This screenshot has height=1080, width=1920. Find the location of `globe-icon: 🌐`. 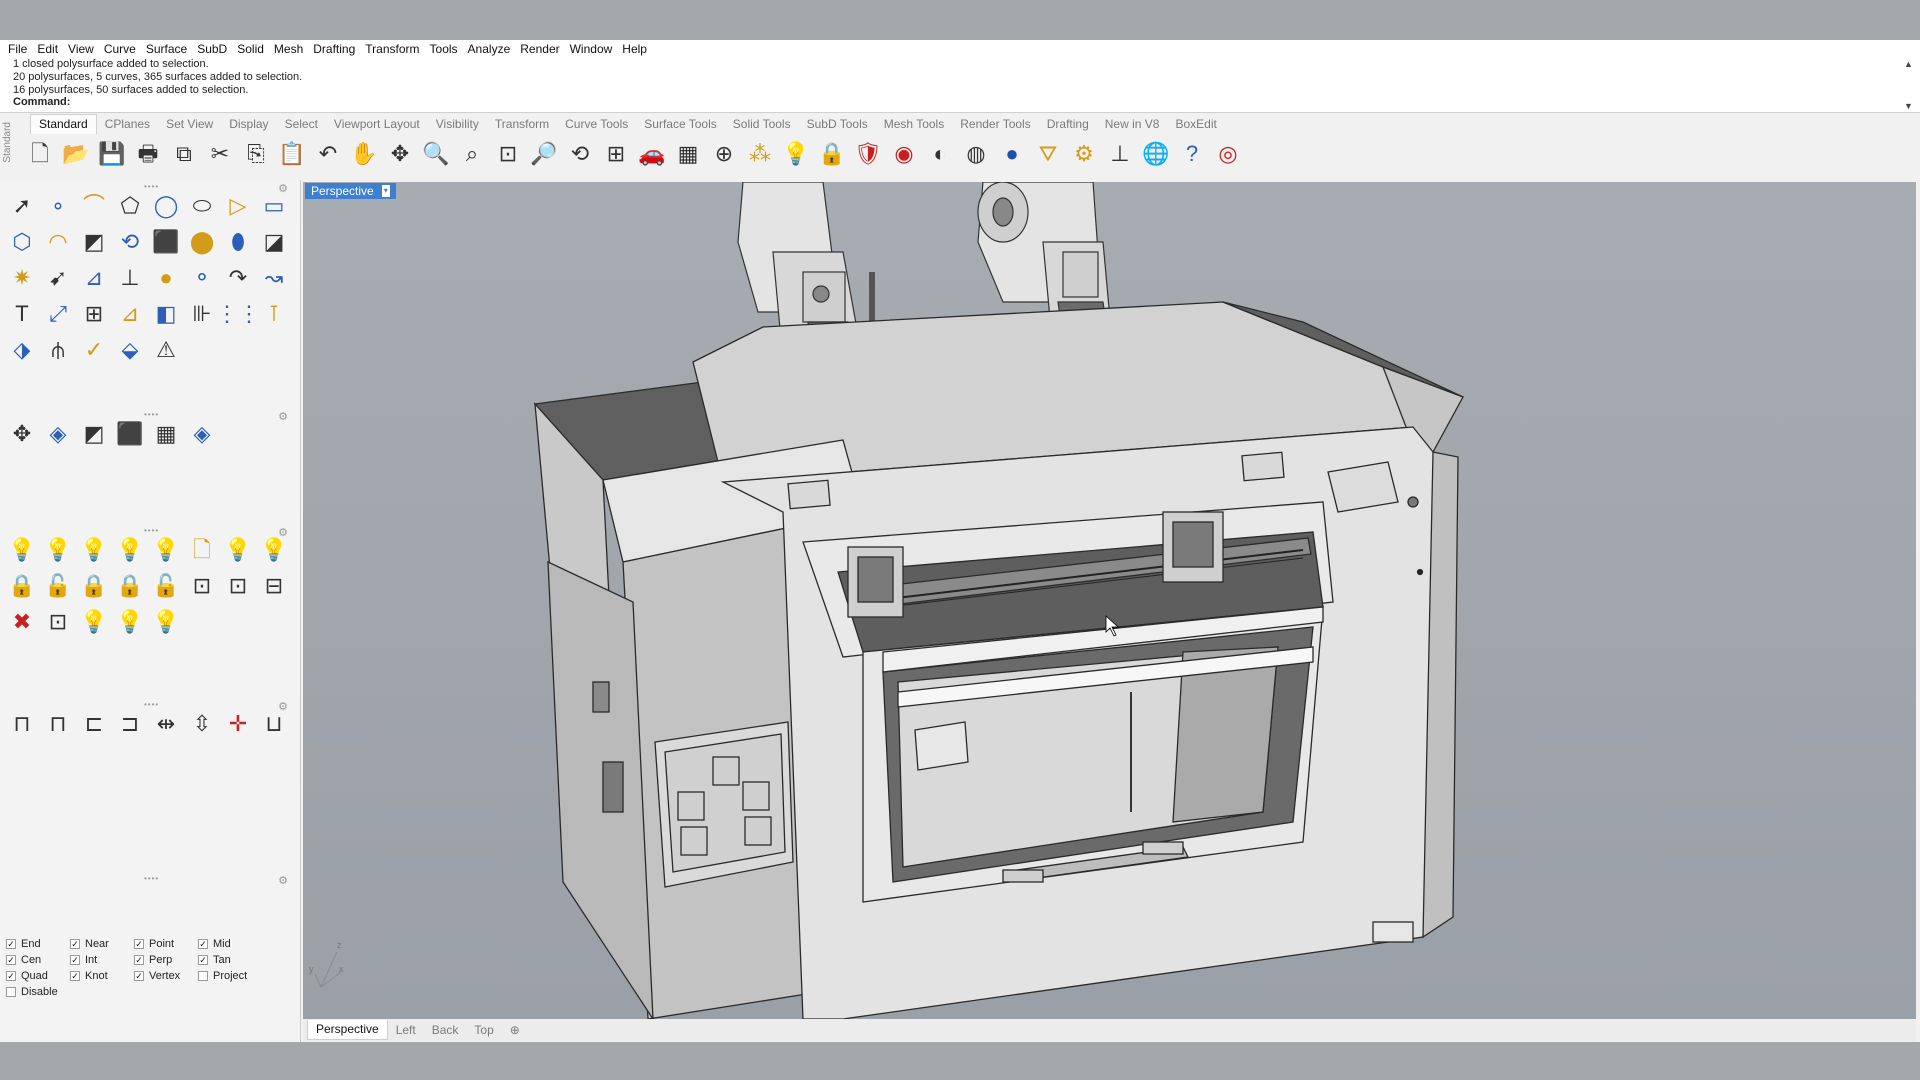

globe-icon: 🌐 is located at coordinates (1156, 154).